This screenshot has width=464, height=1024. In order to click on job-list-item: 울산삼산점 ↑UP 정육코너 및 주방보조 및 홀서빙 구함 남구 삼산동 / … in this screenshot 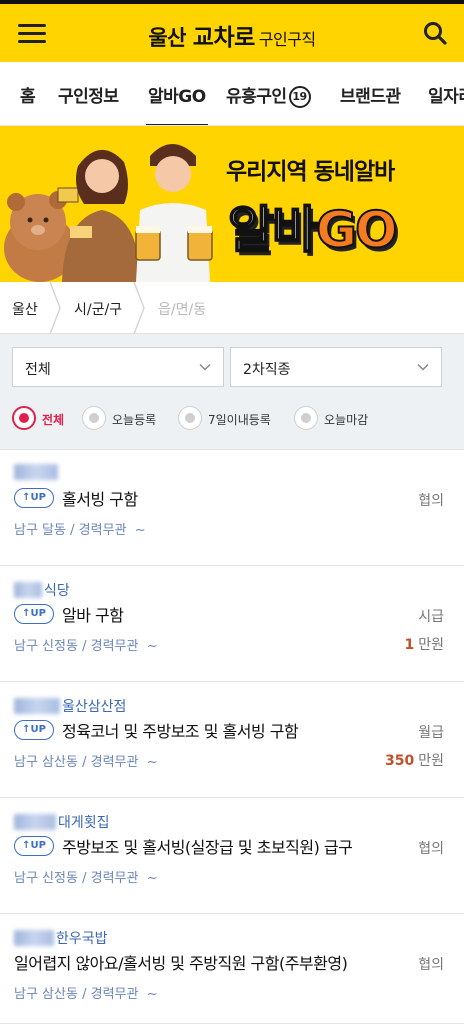, I will do `click(232, 740)`.